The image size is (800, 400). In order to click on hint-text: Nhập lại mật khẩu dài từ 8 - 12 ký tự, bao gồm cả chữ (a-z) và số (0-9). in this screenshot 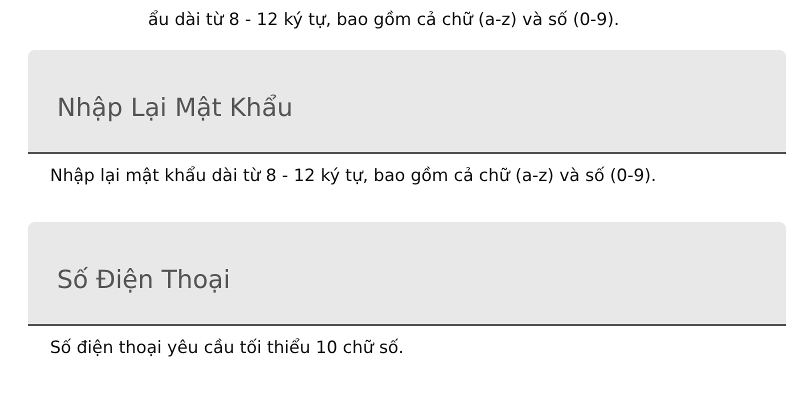, I will do `click(354, 176)`.